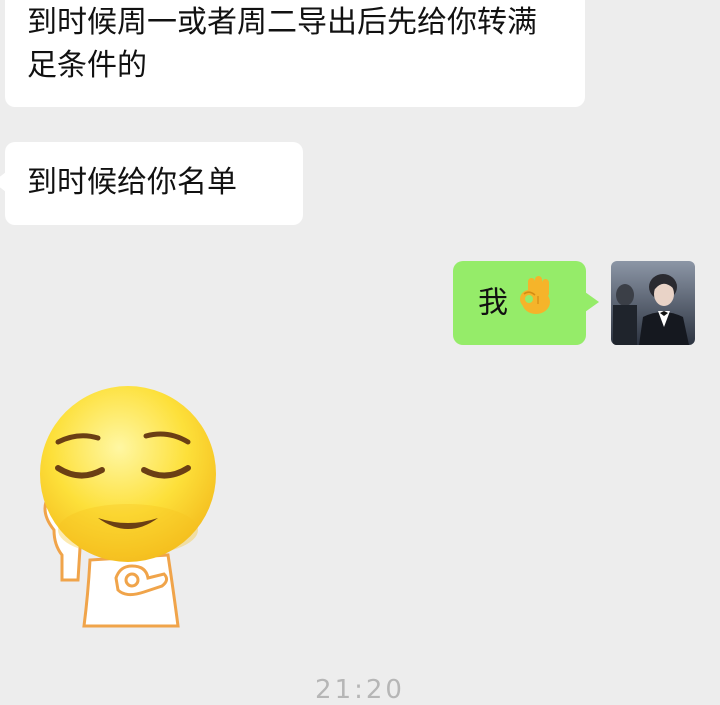 This screenshot has height=705, width=720. Describe the element at coordinates (132, 182) in the screenshot. I see `message-text: 到时候给你名单` at that location.